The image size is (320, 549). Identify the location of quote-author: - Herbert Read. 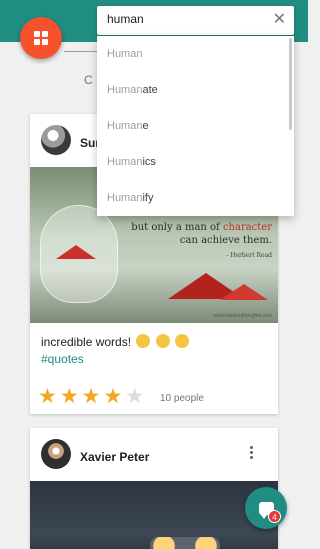
(249, 255).